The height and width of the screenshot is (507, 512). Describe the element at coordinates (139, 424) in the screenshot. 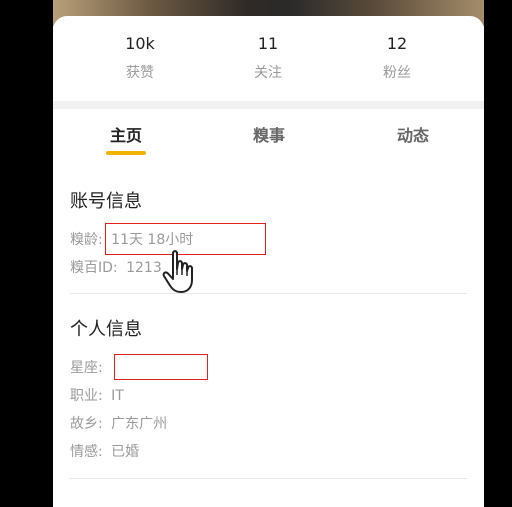

I see `hometown-value: 广东广州` at that location.